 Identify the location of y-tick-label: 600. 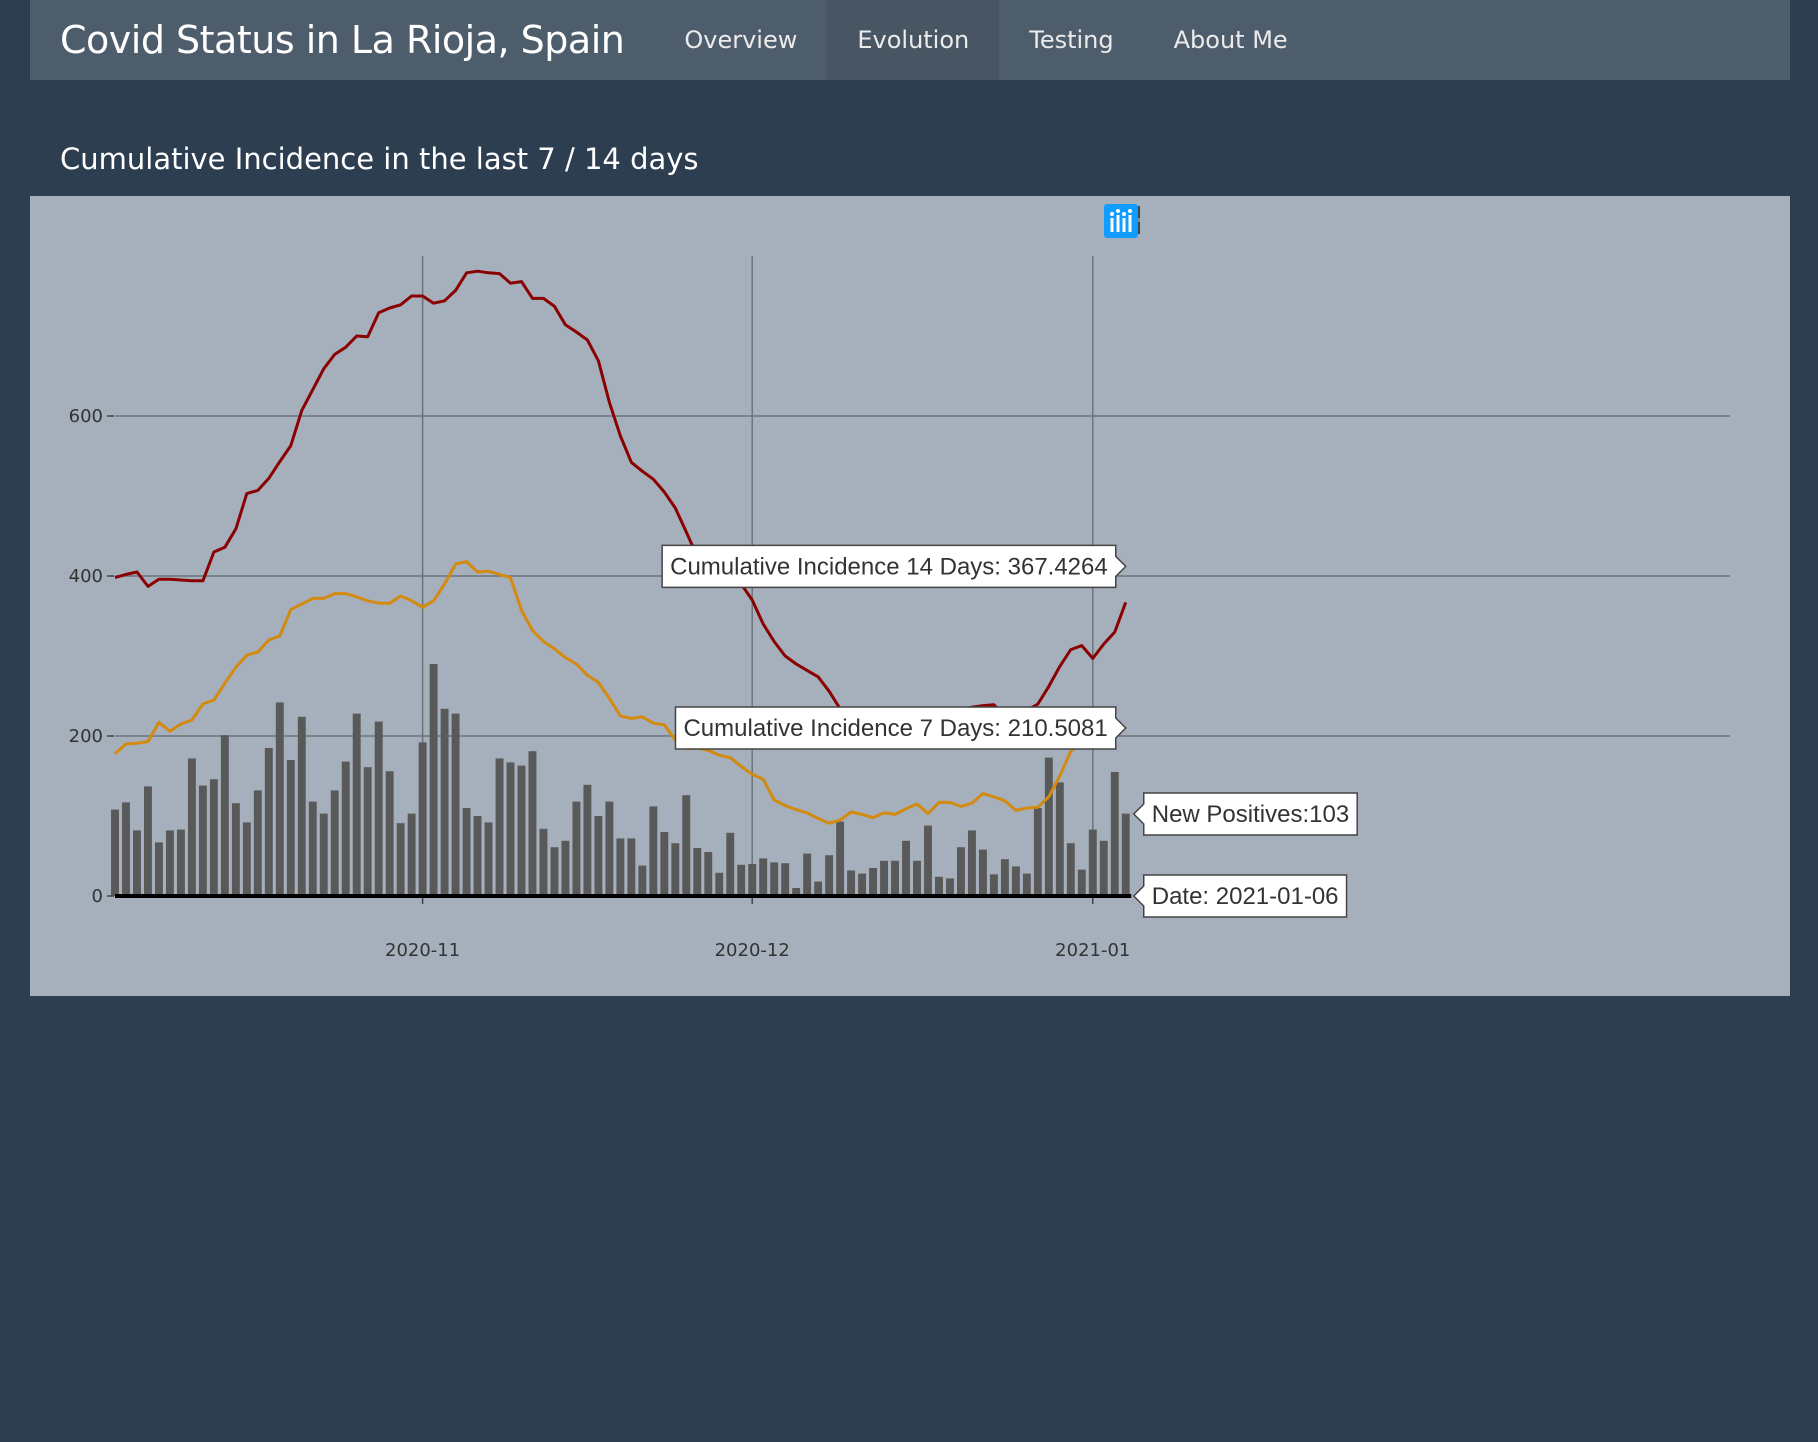
(86, 416).